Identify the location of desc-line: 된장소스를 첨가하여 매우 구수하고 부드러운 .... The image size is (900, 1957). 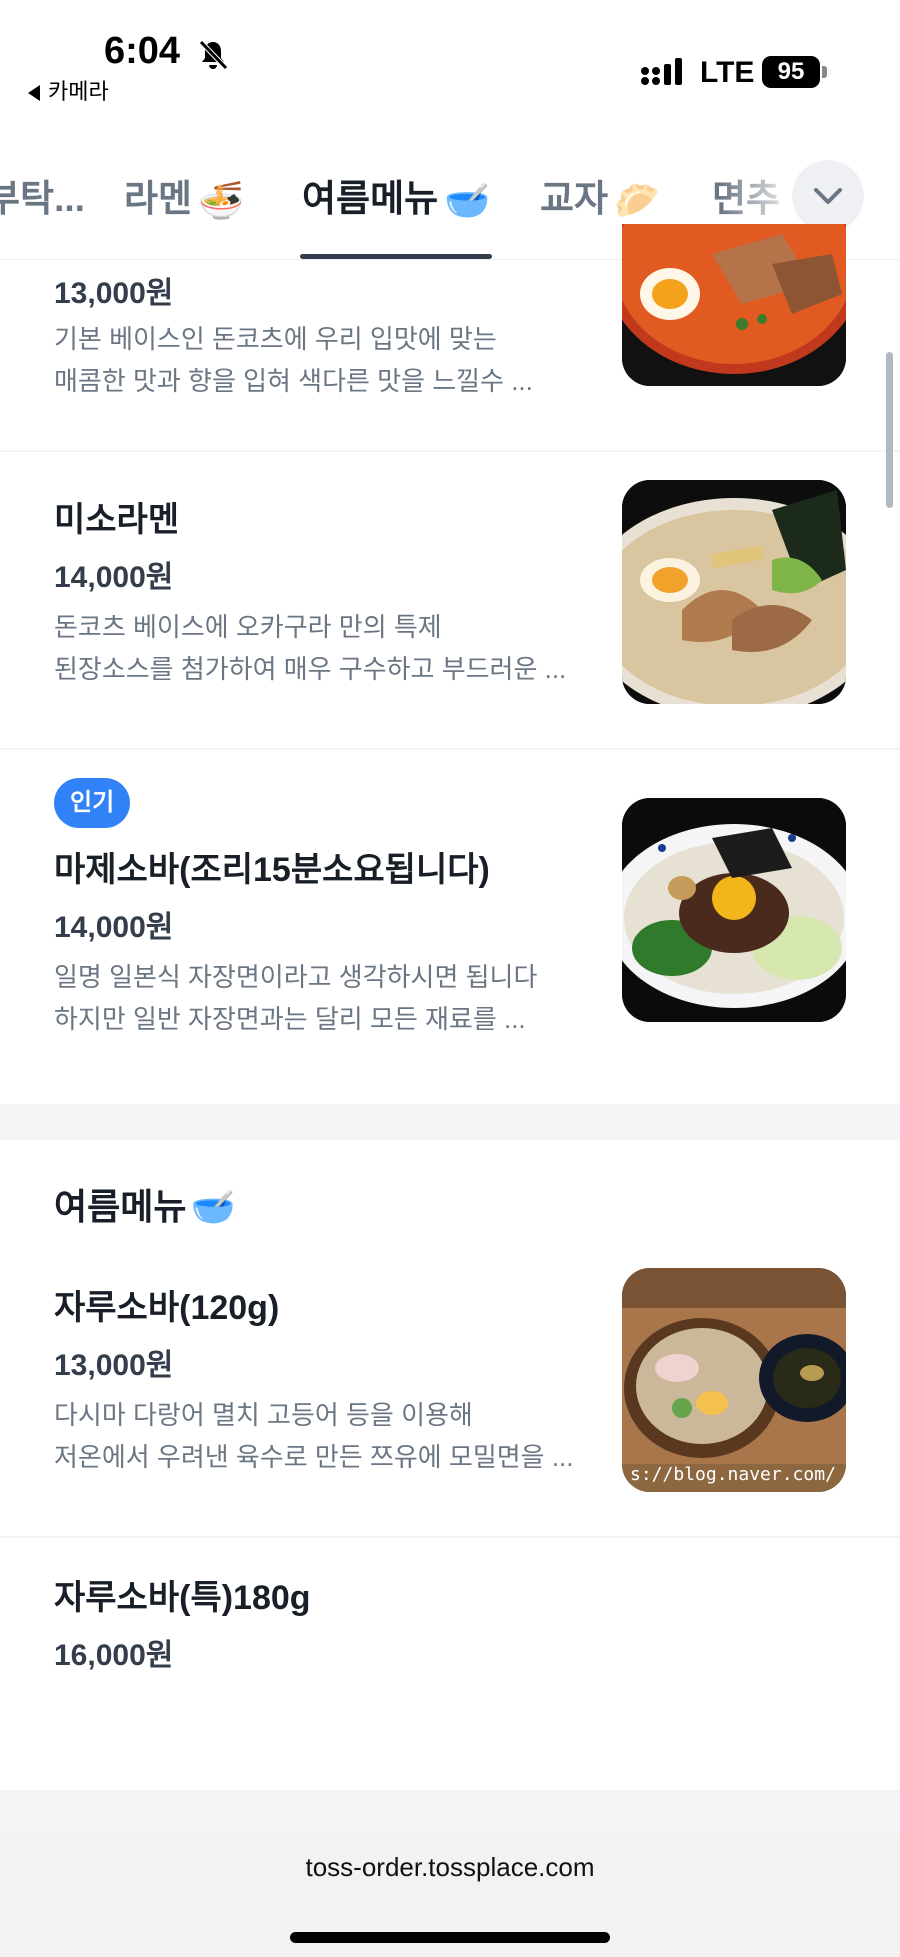
(310, 669).